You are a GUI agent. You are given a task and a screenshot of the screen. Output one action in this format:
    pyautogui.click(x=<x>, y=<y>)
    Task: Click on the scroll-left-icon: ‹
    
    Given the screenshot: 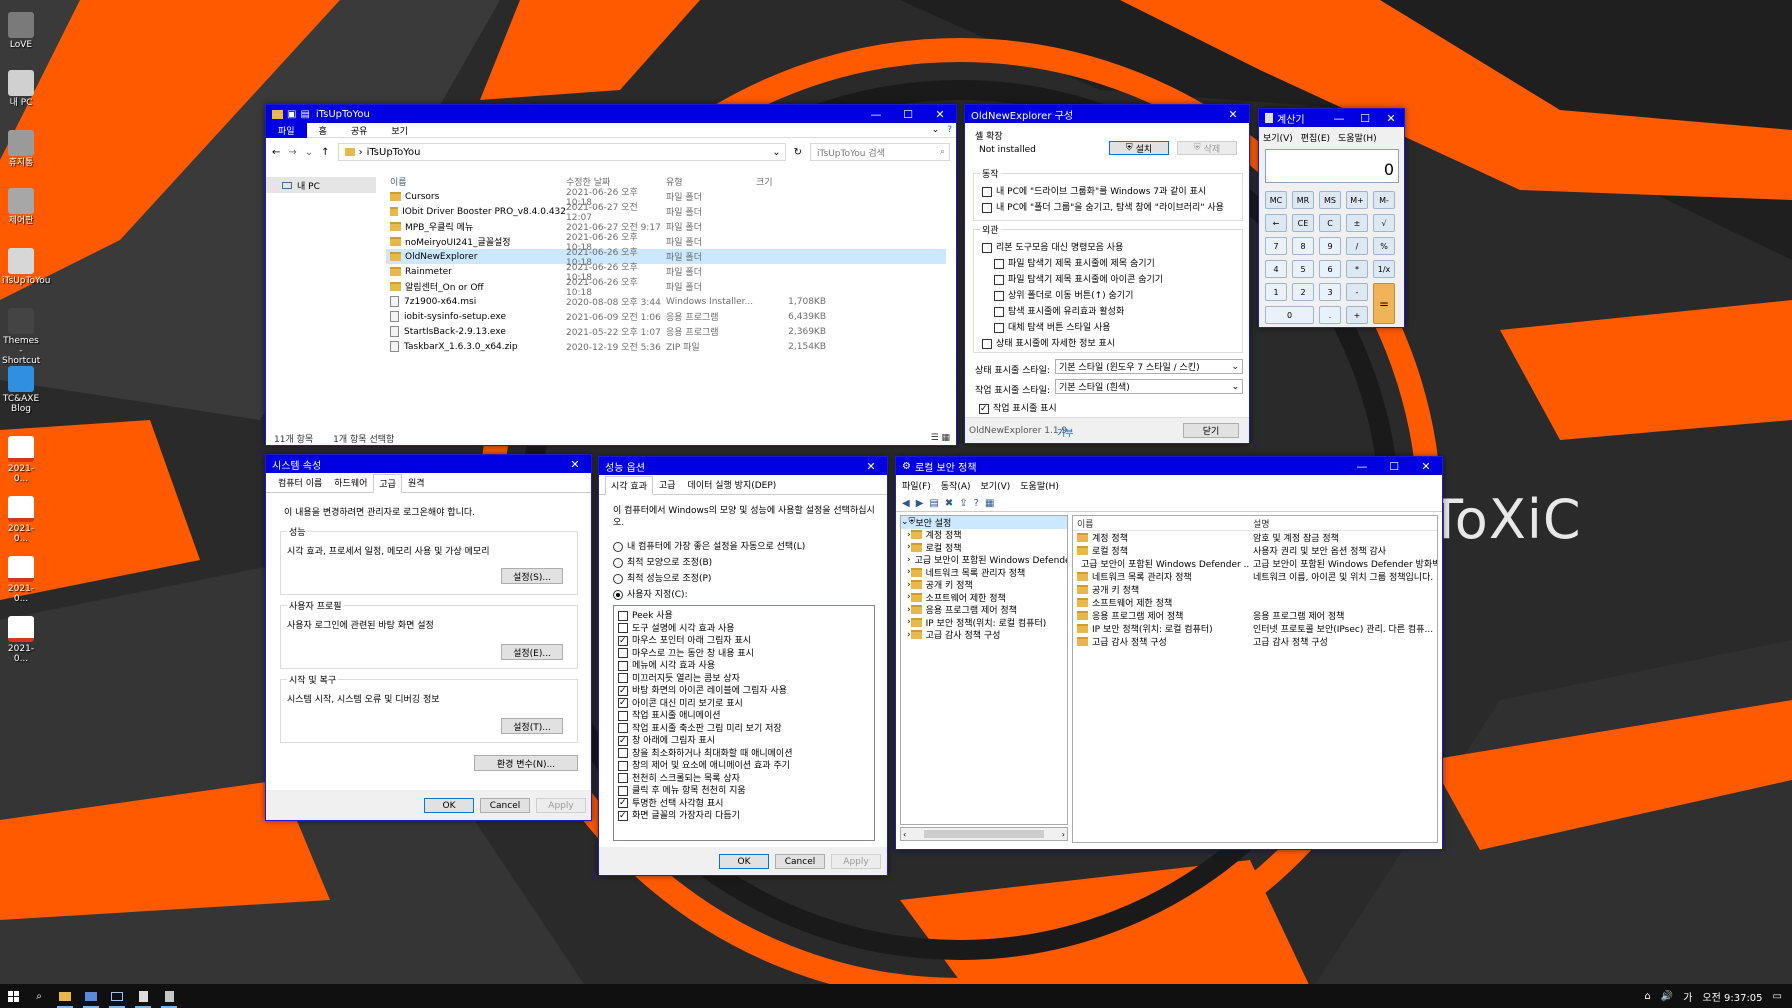 What is the action you would take?
    pyautogui.click(x=904, y=834)
    